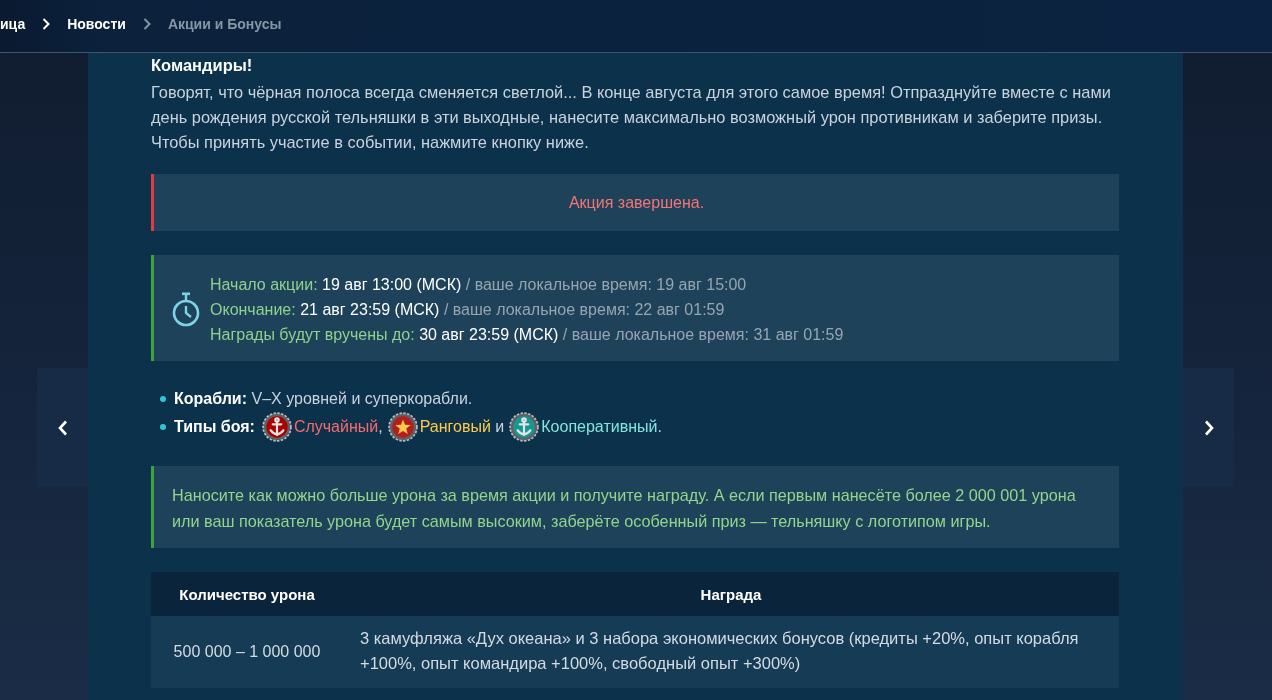 The image size is (1272, 700). I want to click on schedule-line: Окончание: 21 авг 23:59 (МСК) / ваше локальное время: 22 авг 01:59, so click(468, 310).